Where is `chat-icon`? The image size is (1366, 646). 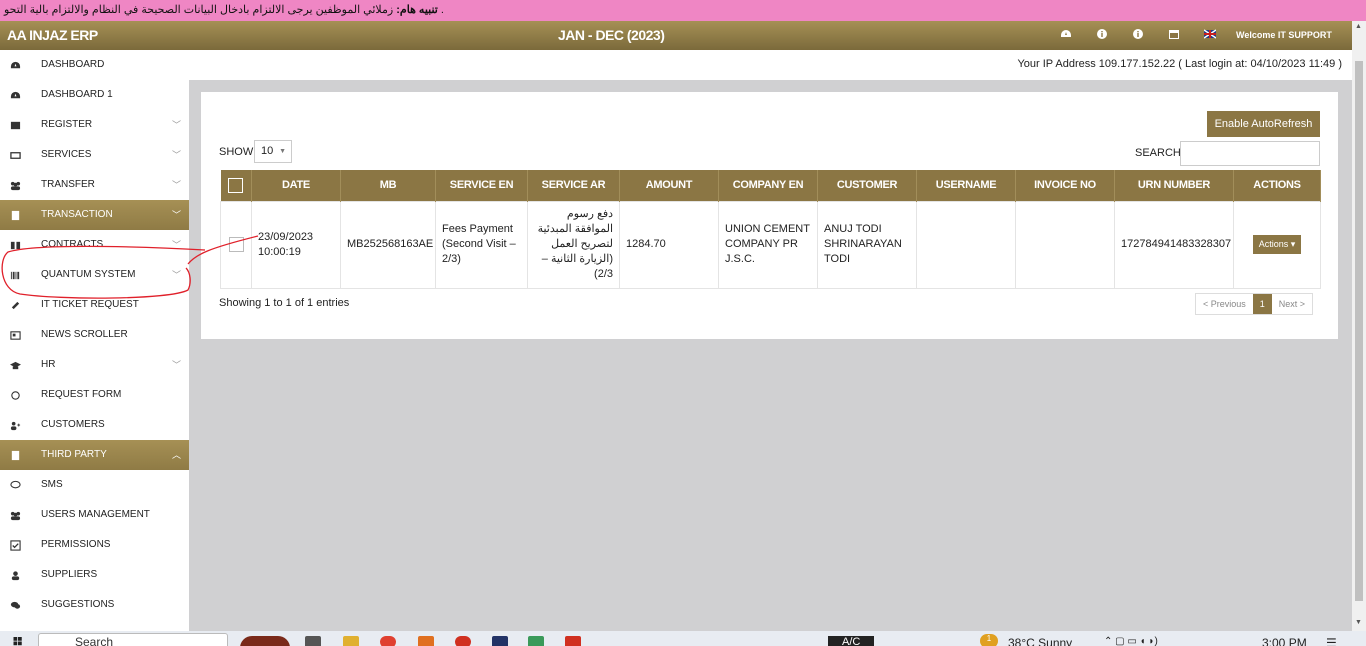 chat-icon is located at coordinates (16, 485).